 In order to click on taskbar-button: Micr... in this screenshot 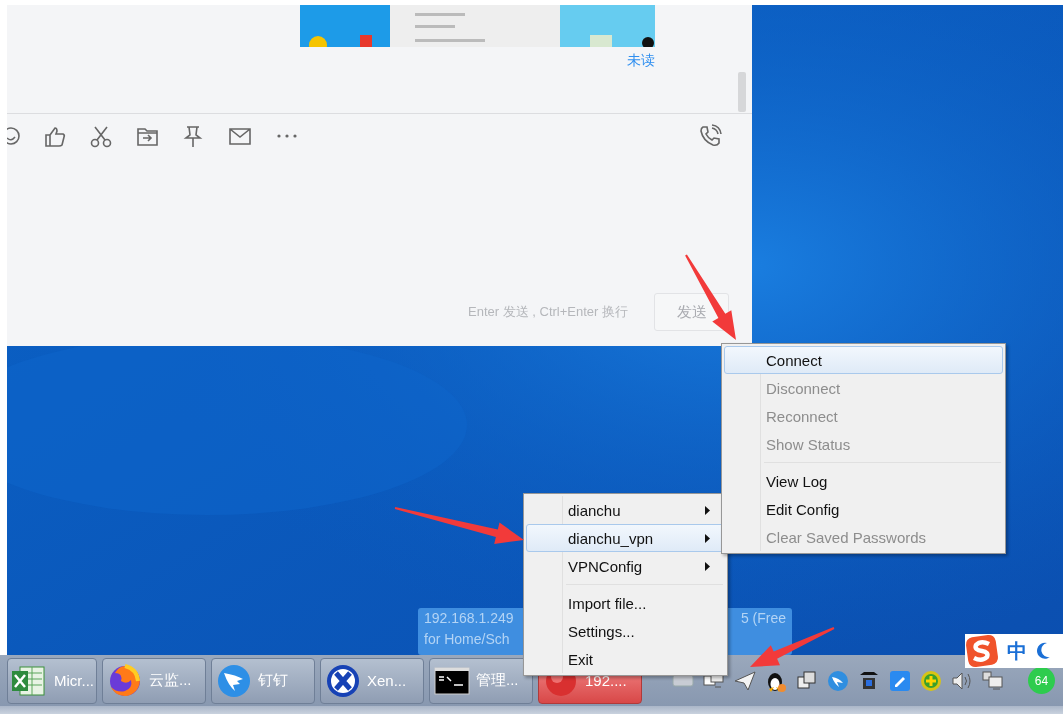, I will do `click(52, 680)`.